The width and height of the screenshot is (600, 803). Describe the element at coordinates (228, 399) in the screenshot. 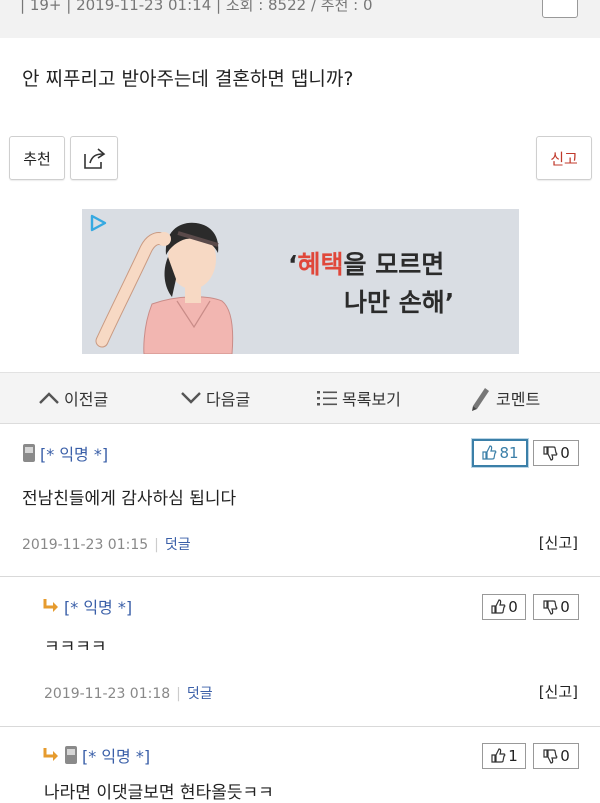

I see `next-post-label: 다음글` at that location.